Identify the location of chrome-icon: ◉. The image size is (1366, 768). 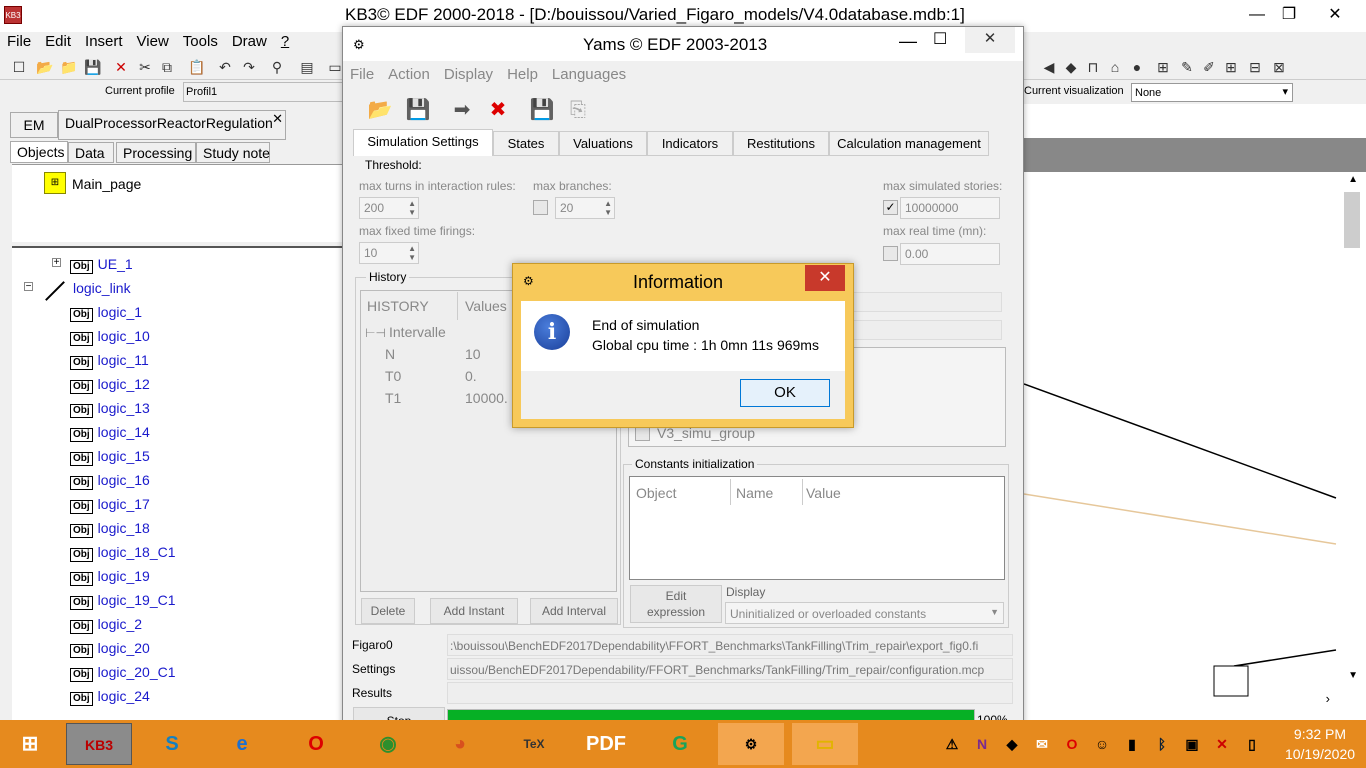
(388, 744).